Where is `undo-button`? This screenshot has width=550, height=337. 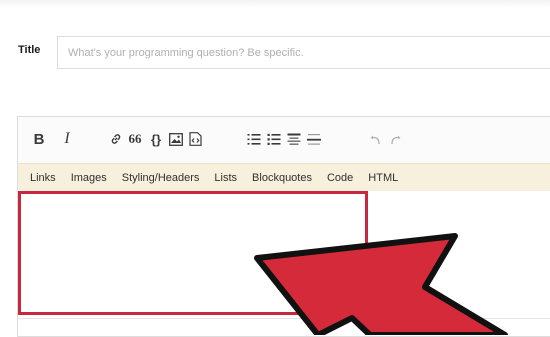 undo-button is located at coordinates (375, 139).